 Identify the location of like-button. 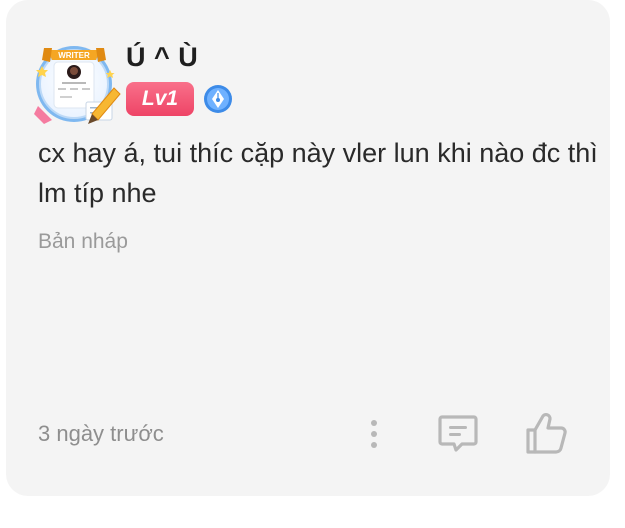
(546, 433).